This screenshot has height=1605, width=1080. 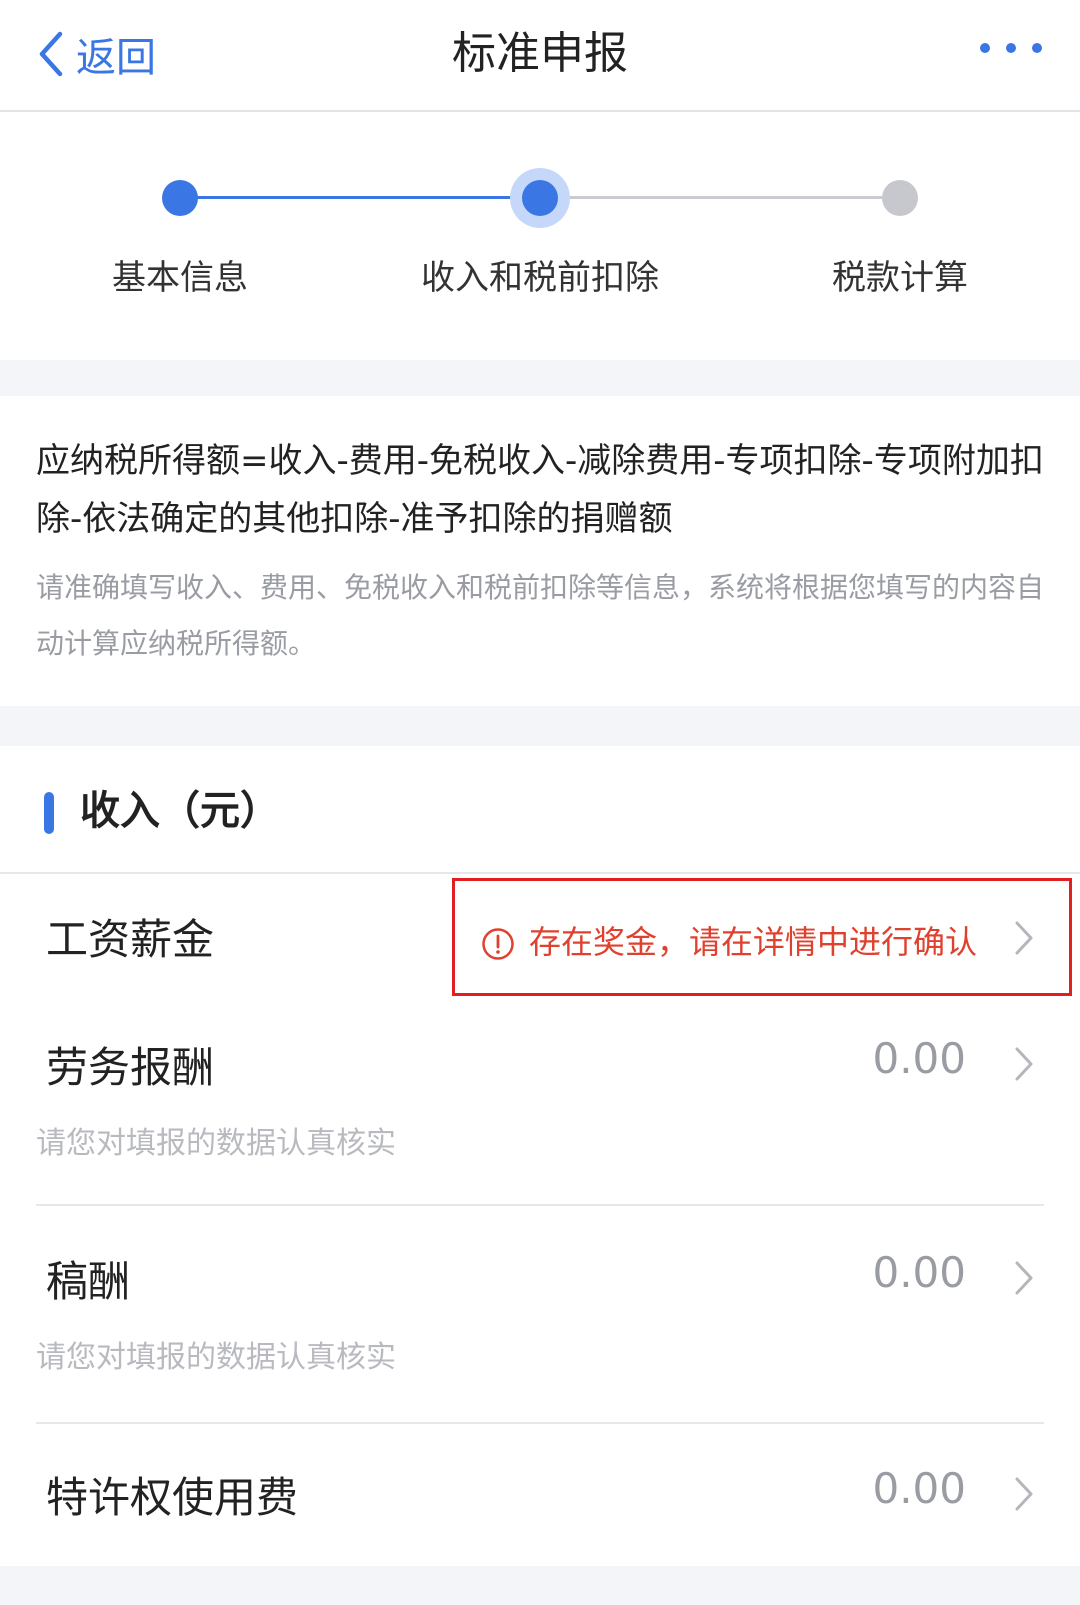 I want to click on row-value-royalty: 0.00, so click(x=919, y=1272).